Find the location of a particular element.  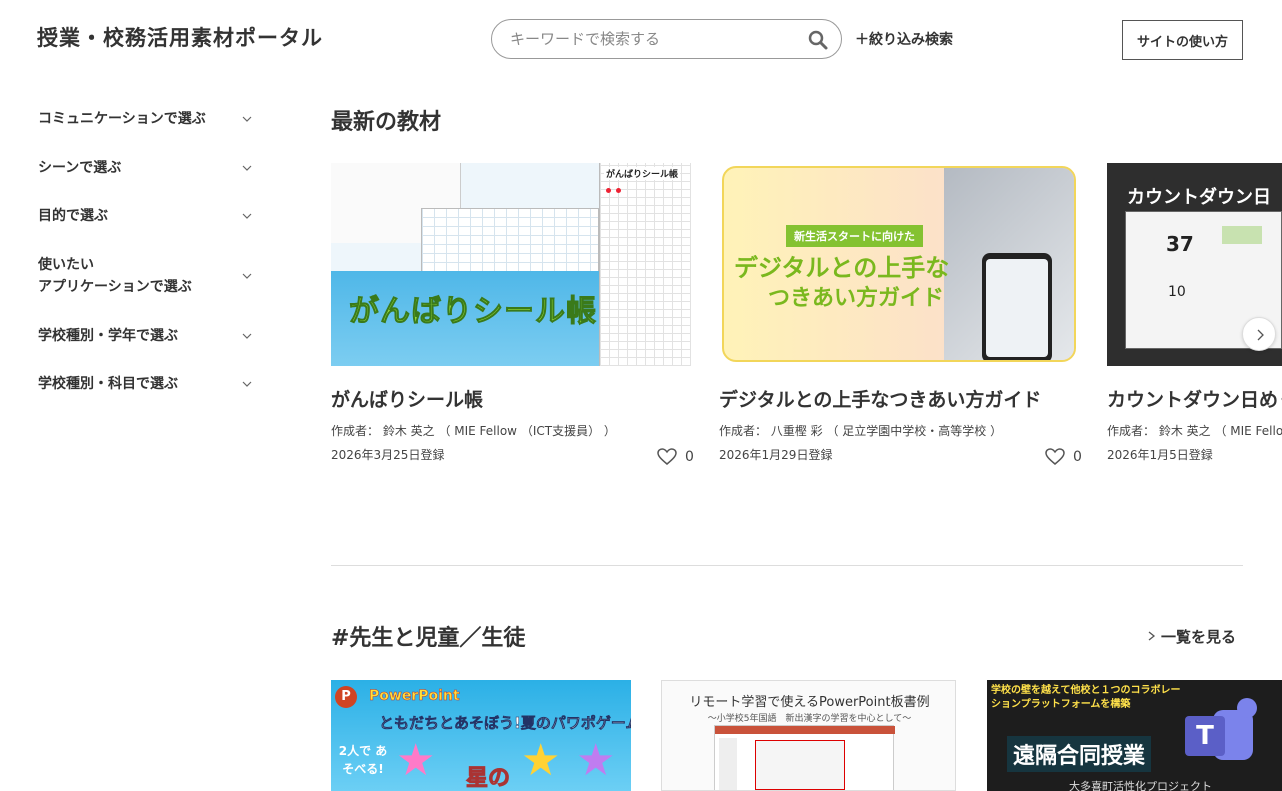

site-title: 授業・校務活用素材ポータル is located at coordinates (180, 37).